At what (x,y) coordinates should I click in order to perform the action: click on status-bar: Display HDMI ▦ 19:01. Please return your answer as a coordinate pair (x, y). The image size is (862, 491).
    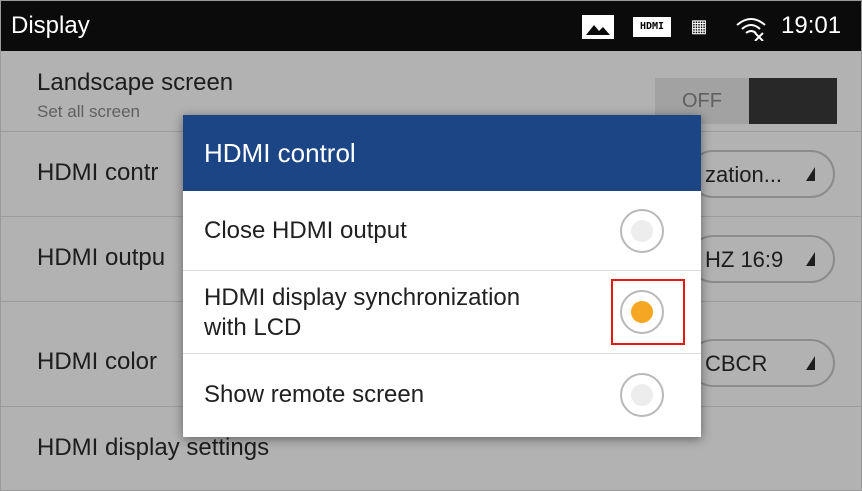
    Looking at the image, I should click on (431, 26).